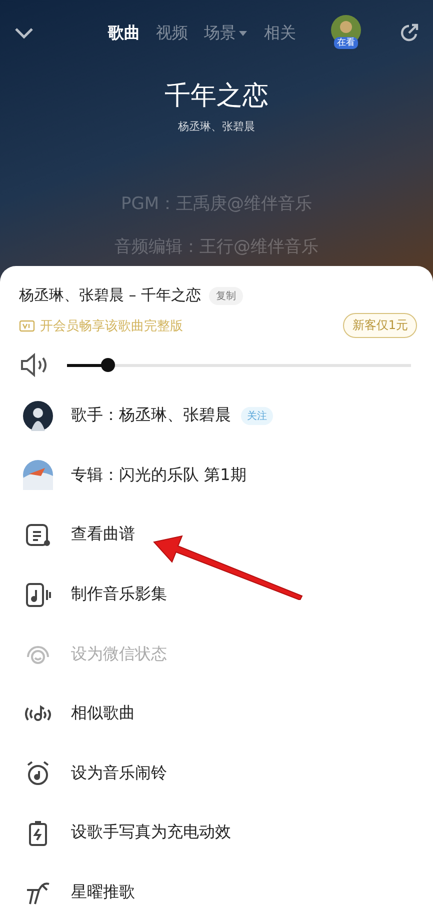 This screenshot has height=907, width=433. Describe the element at coordinates (218, 476) in the screenshot. I see `menu-item: 专辑：闪光的乐队 第1期` at that location.